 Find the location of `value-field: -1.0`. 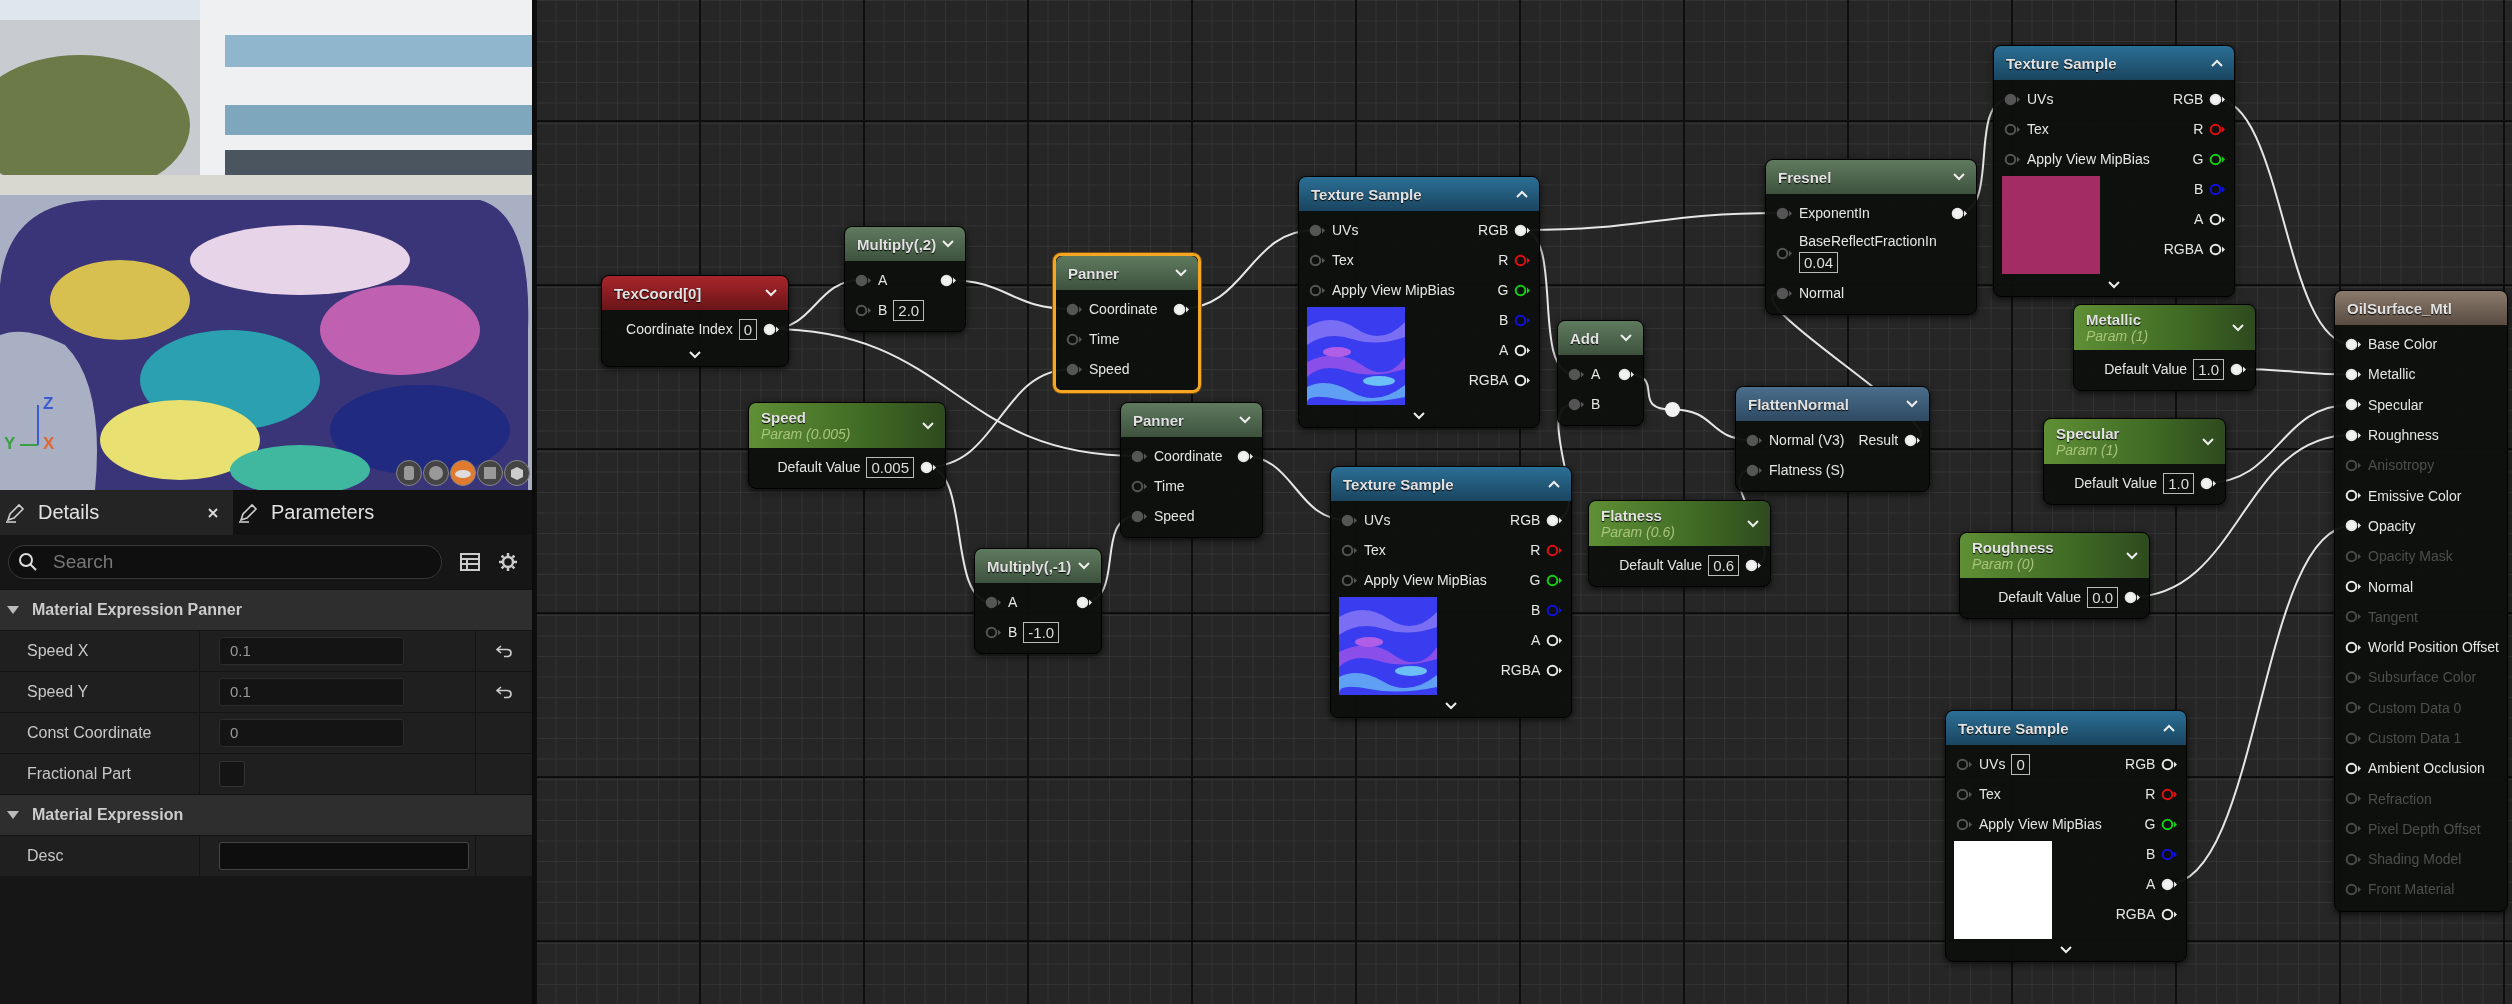

value-field: -1.0 is located at coordinates (1041, 632).